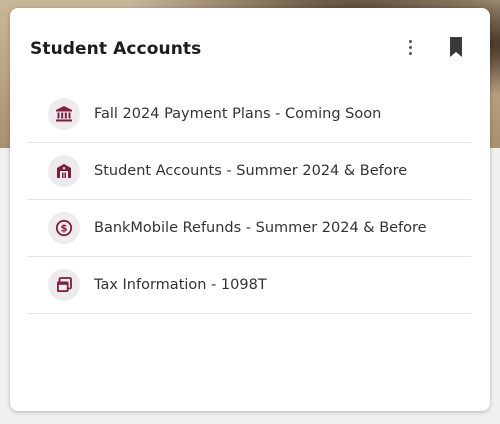 Image resolution: width=500 pixels, height=424 pixels. I want to click on card-title: Student Accounts, so click(116, 49).